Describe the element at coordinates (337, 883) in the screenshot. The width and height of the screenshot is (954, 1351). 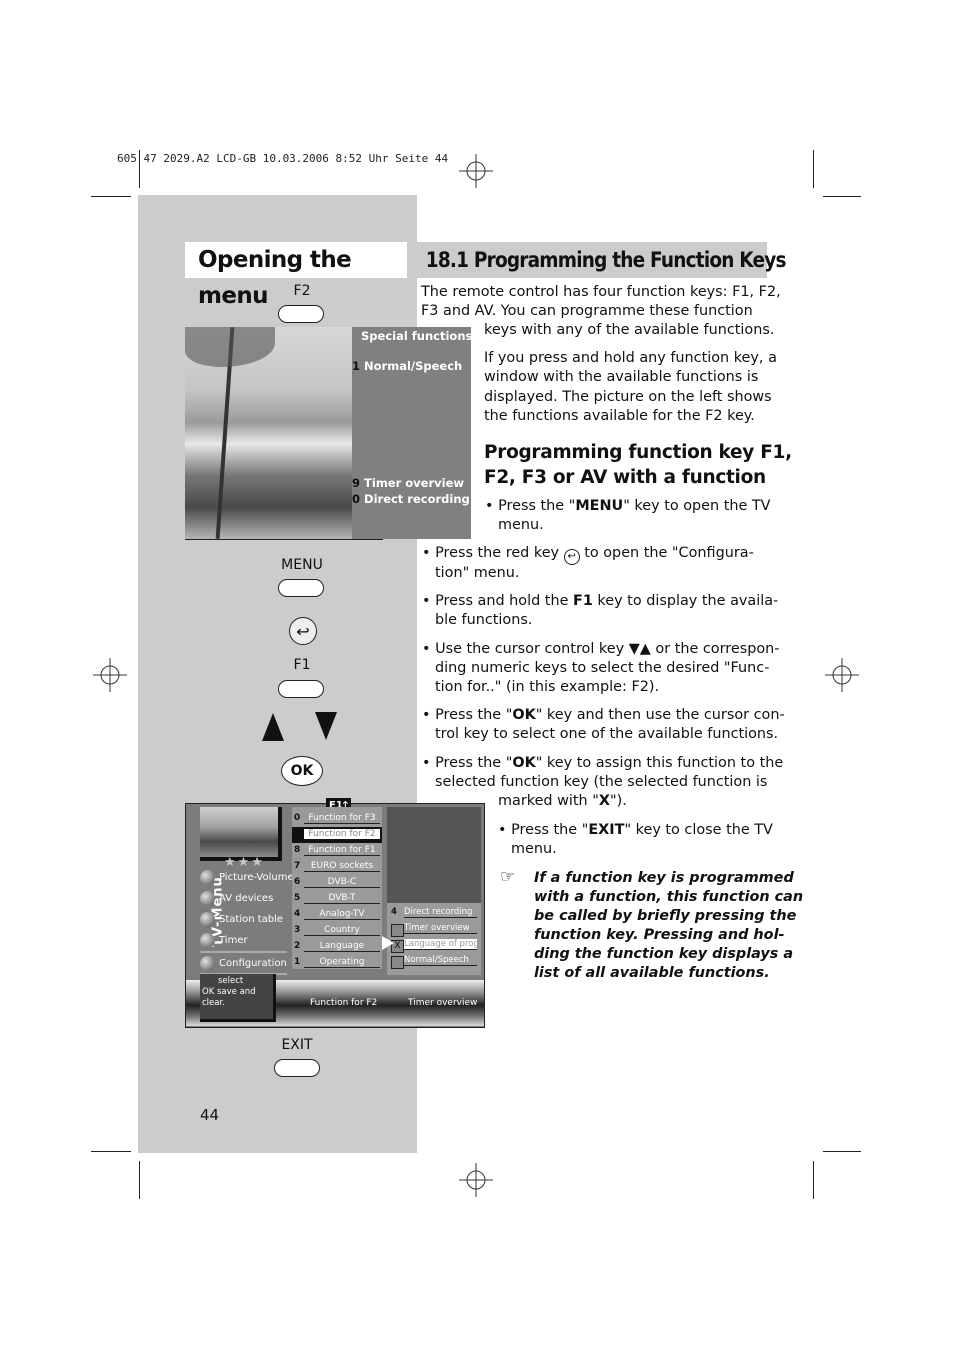
I see `config-item: 6 DVB-C` at that location.